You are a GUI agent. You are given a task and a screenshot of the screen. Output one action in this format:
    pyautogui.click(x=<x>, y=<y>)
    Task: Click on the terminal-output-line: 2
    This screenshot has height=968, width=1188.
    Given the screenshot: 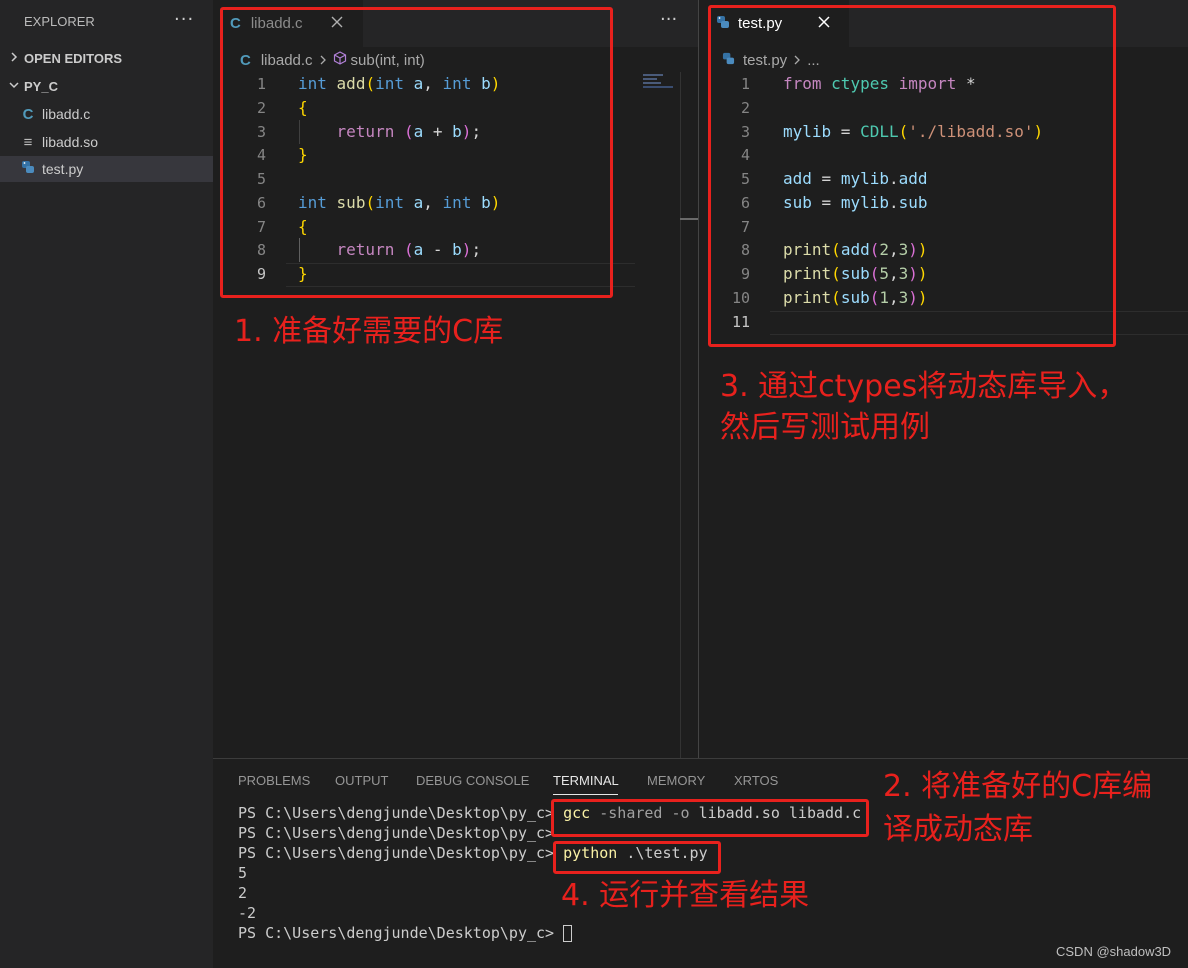 What is the action you would take?
    pyautogui.click(x=243, y=893)
    